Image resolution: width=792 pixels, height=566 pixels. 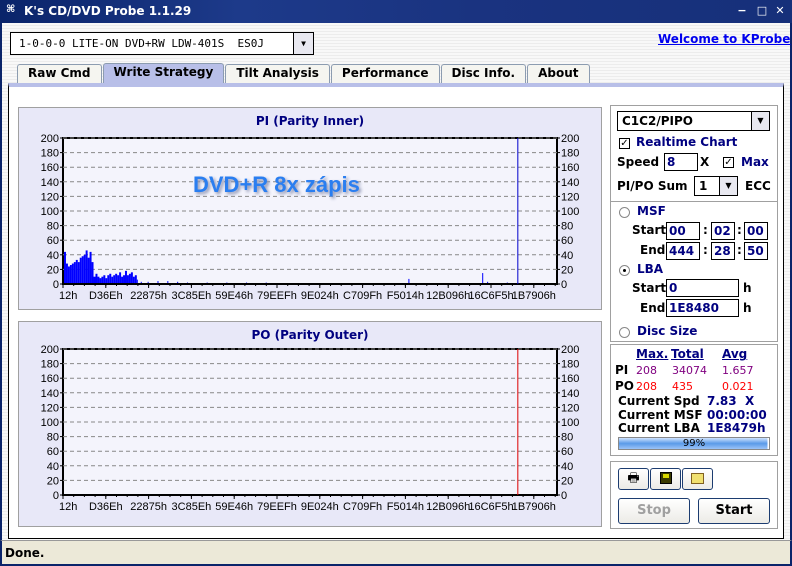 What do you see at coordinates (723, 251) in the screenshot?
I see `msf-end-sec: 28` at bounding box center [723, 251].